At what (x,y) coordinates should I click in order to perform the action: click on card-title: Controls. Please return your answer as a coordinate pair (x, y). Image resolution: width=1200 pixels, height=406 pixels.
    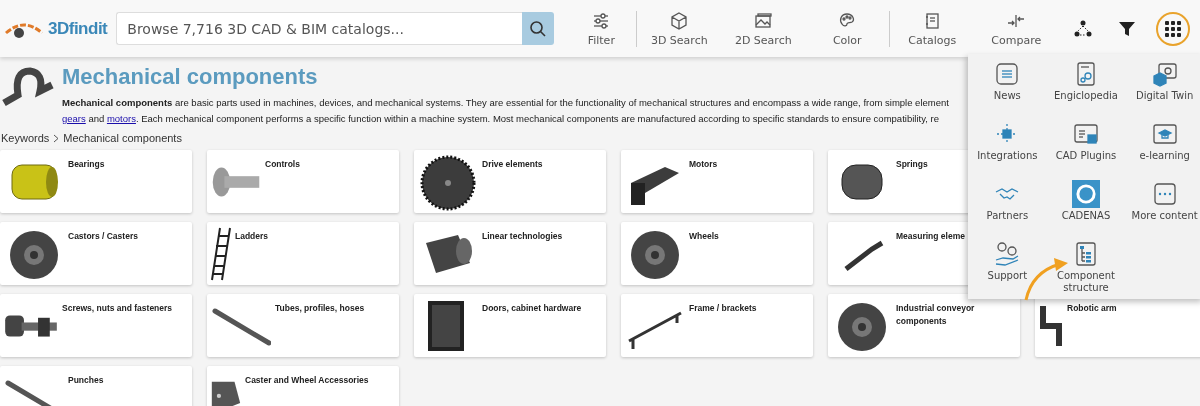
    Looking at the image, I should click on (282, 164).